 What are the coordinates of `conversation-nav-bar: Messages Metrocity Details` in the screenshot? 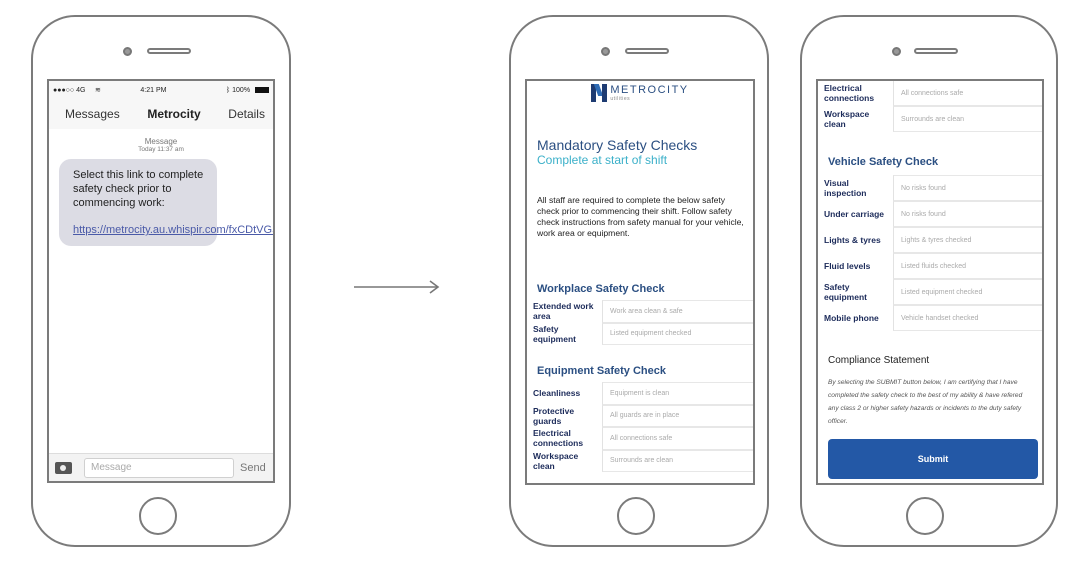 It's located at (161, 114).